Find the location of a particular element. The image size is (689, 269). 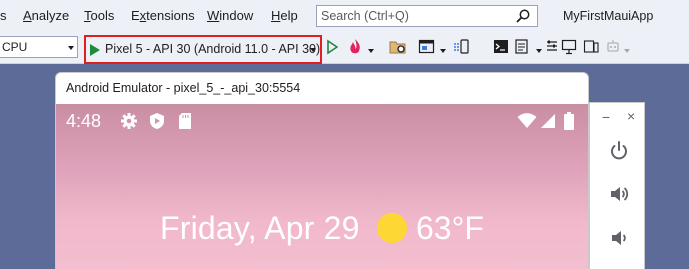

terminal-icon is located at coordinates (501, 47).